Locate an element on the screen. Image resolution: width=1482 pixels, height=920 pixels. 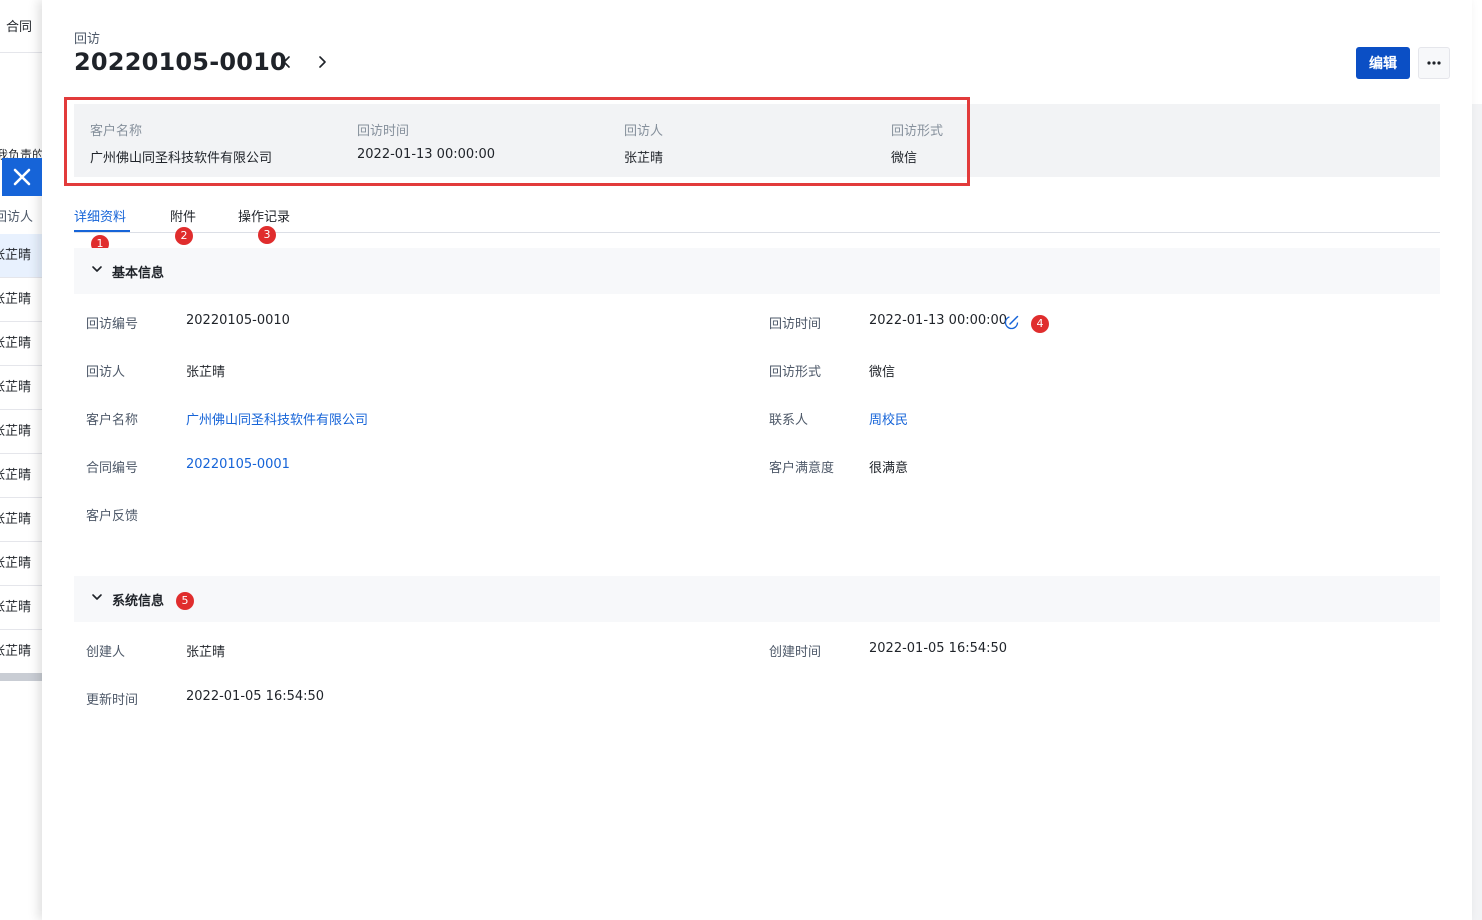
contract-no-link: 20220105-0001 is located at coordinates (238, 464).